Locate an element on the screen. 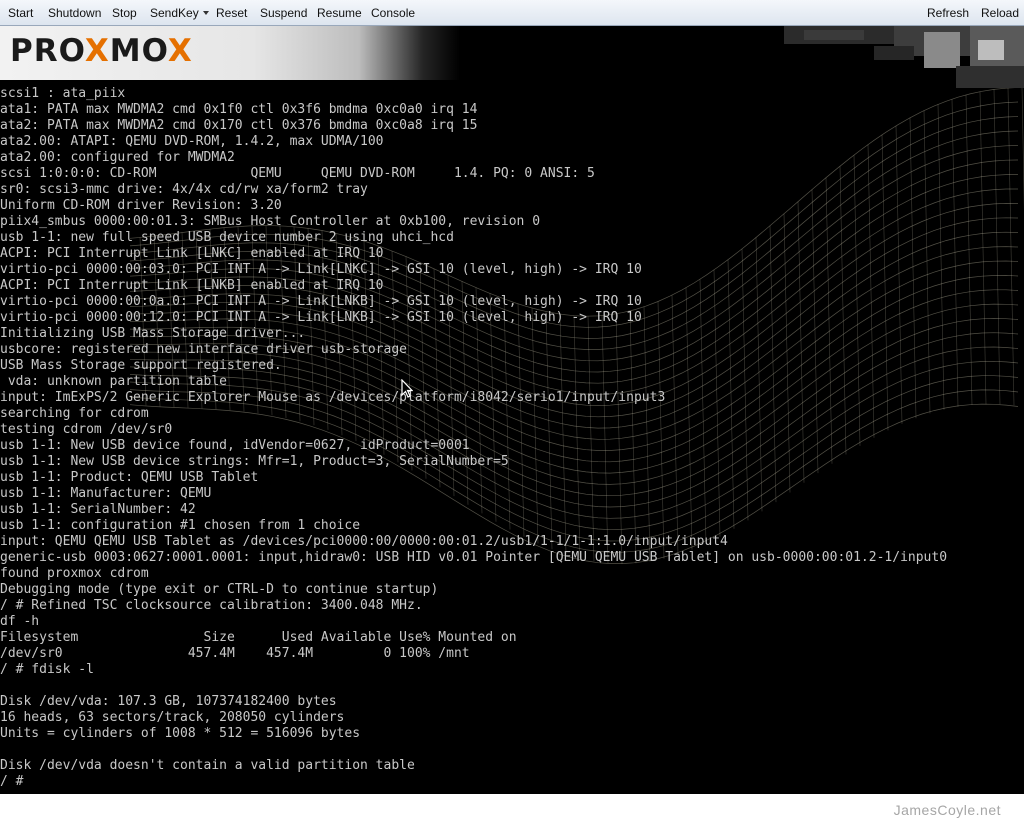 The image size is (1024, 824). proxmox-logo: PROXMOX is located at coordinates (101, 51).